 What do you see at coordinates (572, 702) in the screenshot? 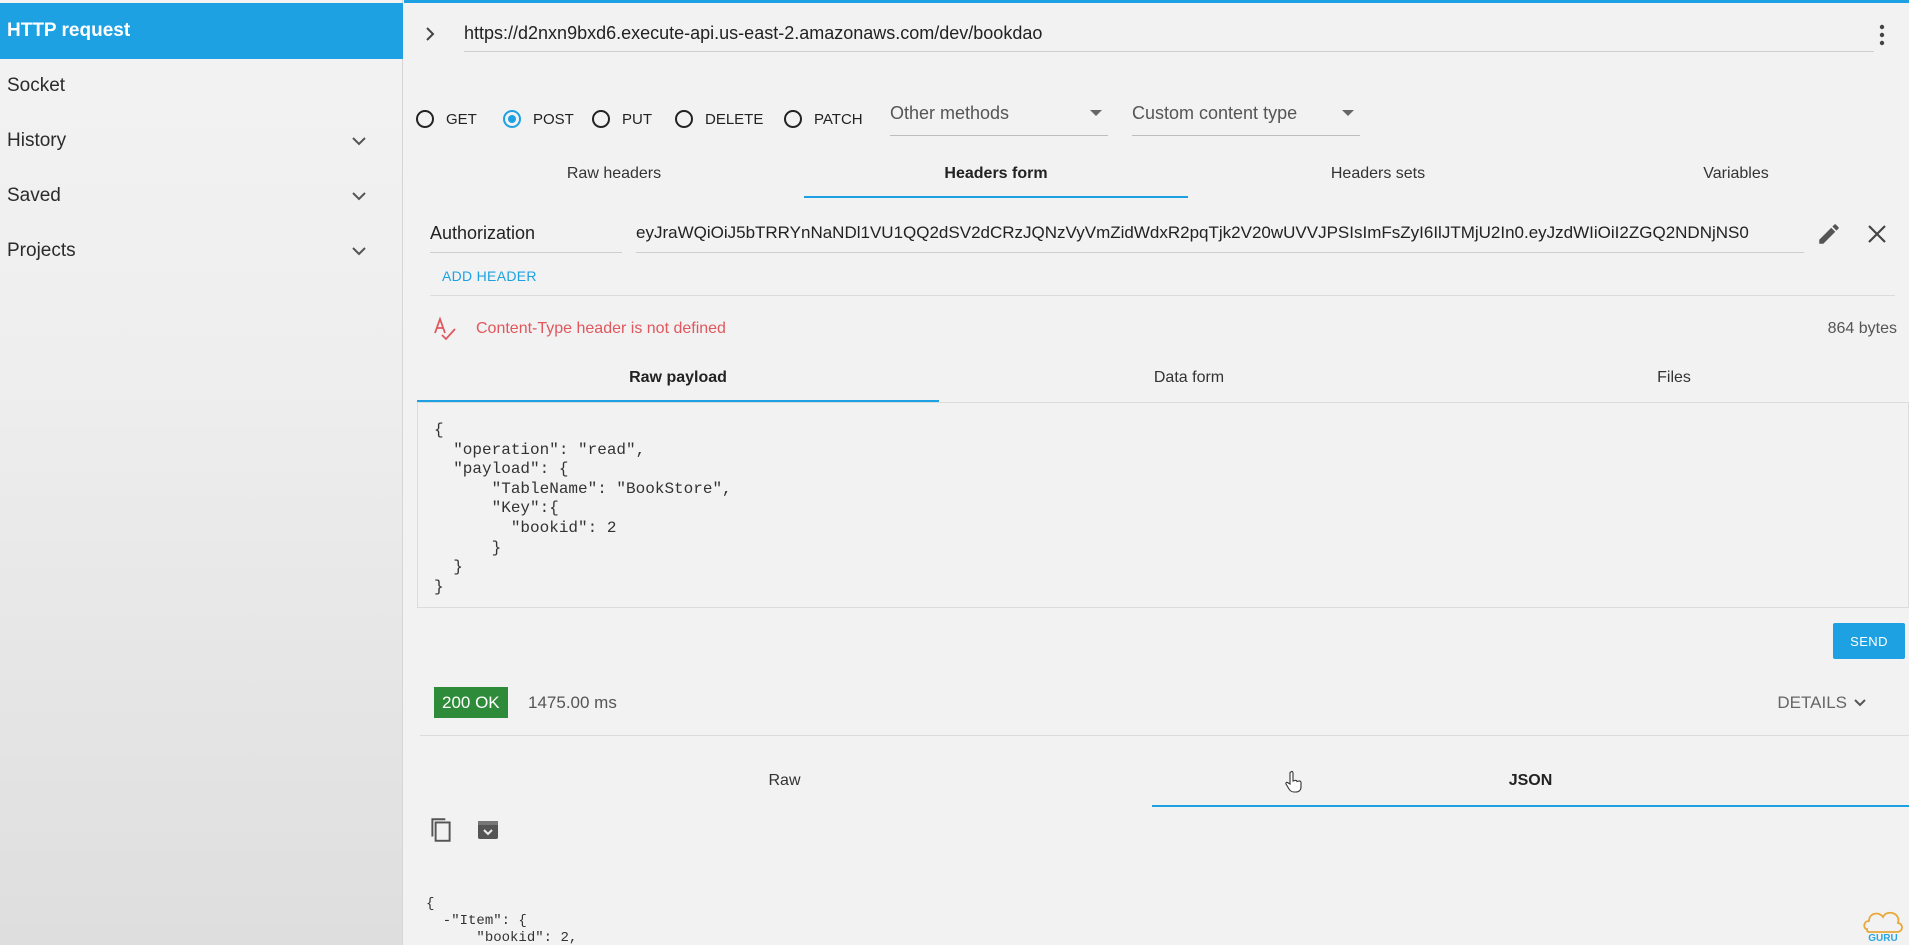
I see `response-time: 1475.00 ms` at bounding box center [572, 702].